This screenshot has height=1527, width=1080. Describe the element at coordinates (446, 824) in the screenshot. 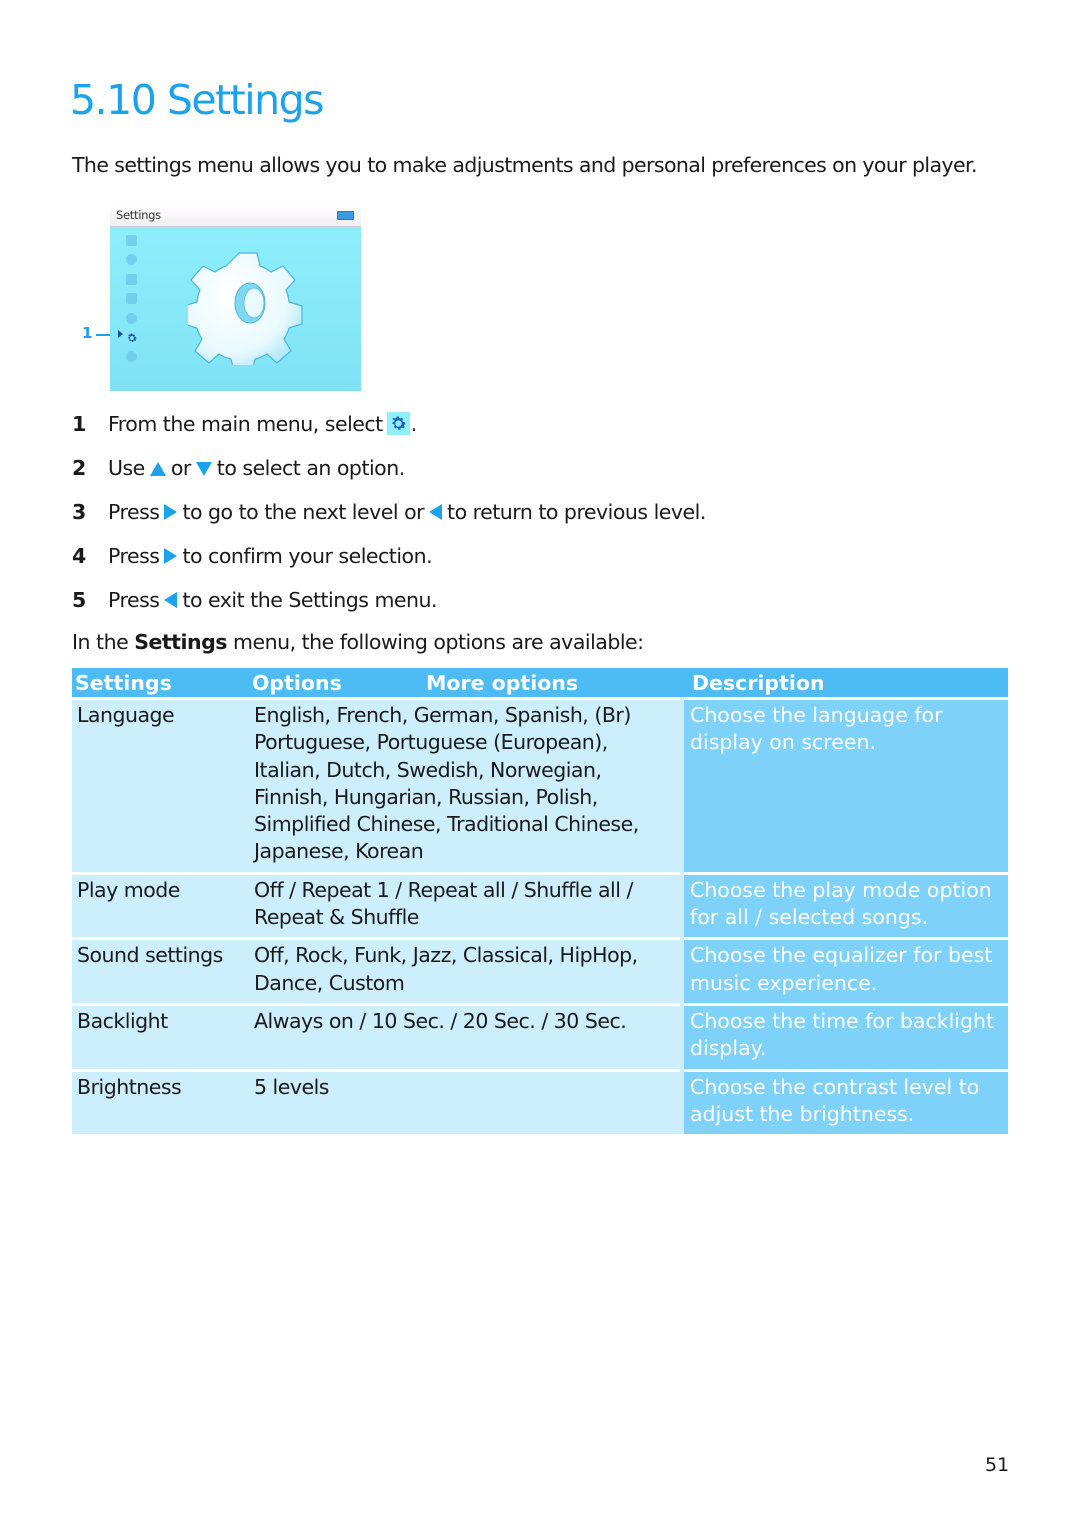

I see `option-line: Simplified Chinese, Traditional Chinese,` at that location.